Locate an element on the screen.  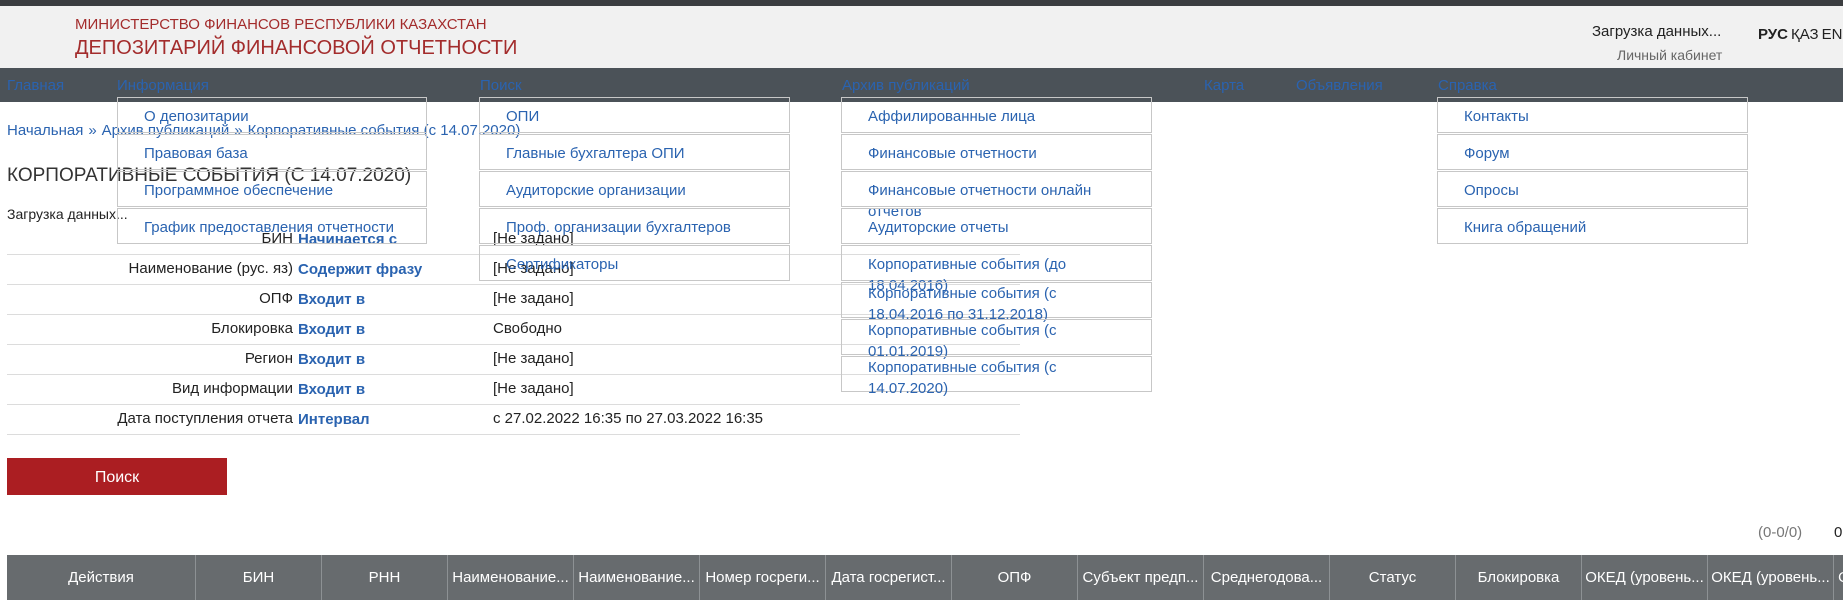
menu-item-label: Форум is located at coordinates (1487, 153).